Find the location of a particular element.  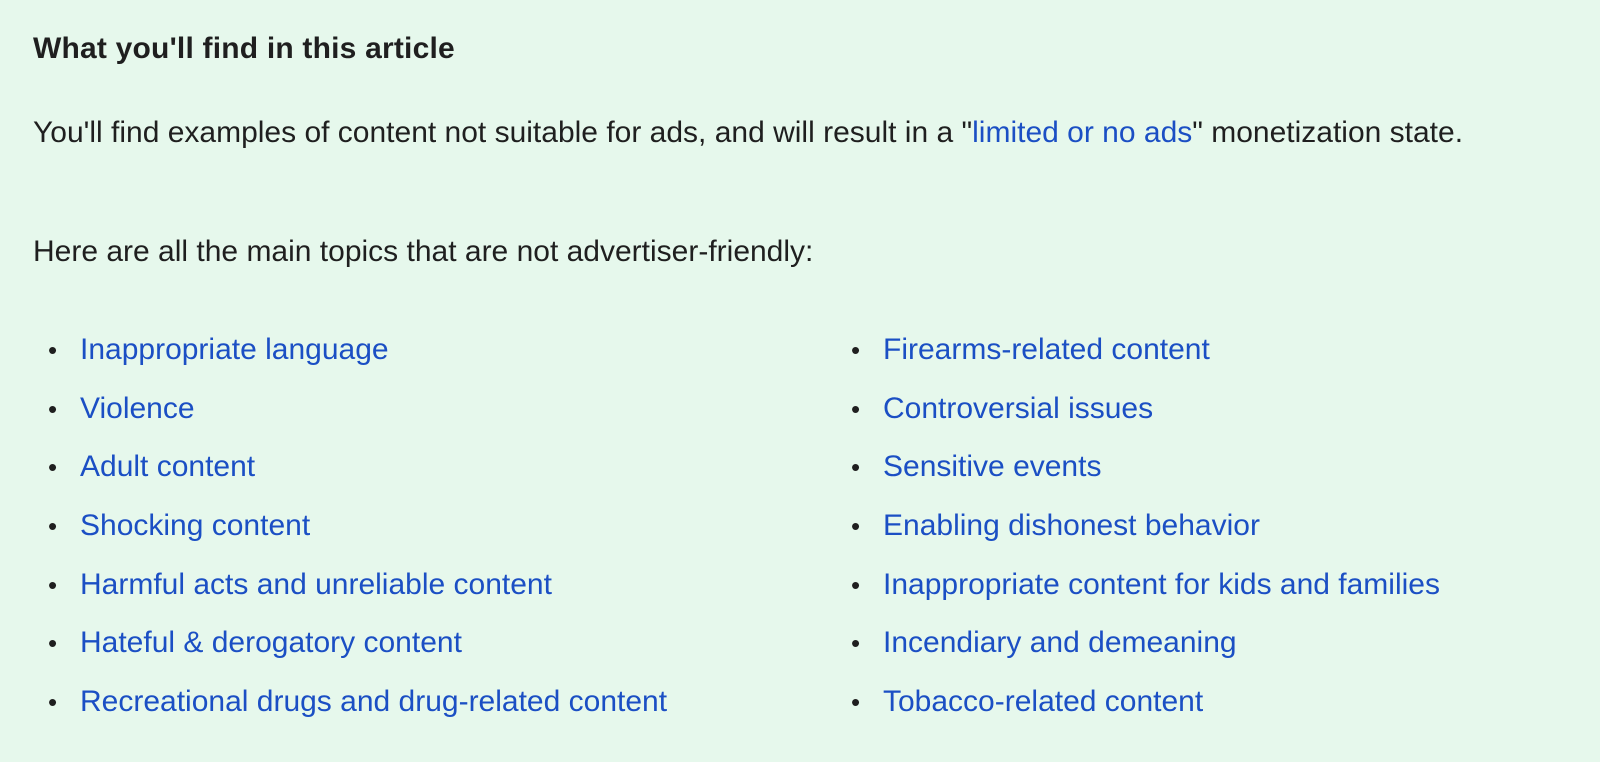

list-item: • Inappropriate language is located at coordinates (357, 359).